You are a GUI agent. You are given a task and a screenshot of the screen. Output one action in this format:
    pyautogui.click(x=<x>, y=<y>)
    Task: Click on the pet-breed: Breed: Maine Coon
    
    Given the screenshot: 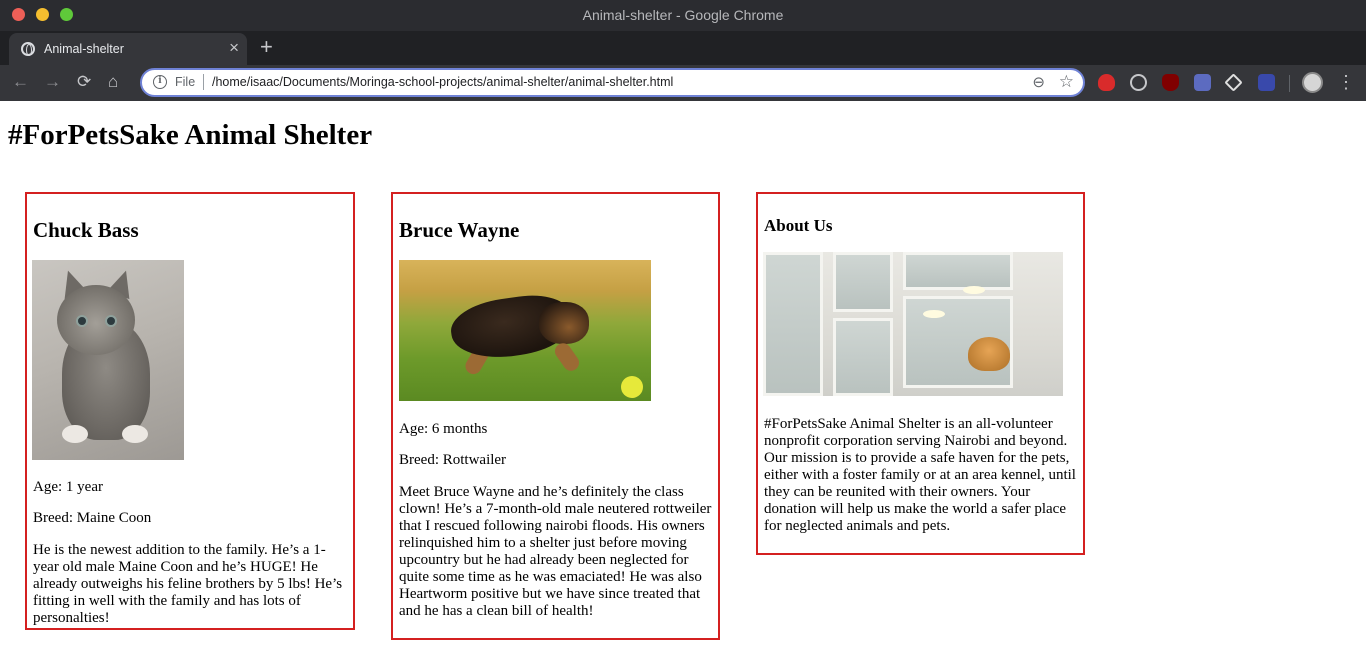 What is the action you would take?
    pyautogui.click(x=92, y=518)
    